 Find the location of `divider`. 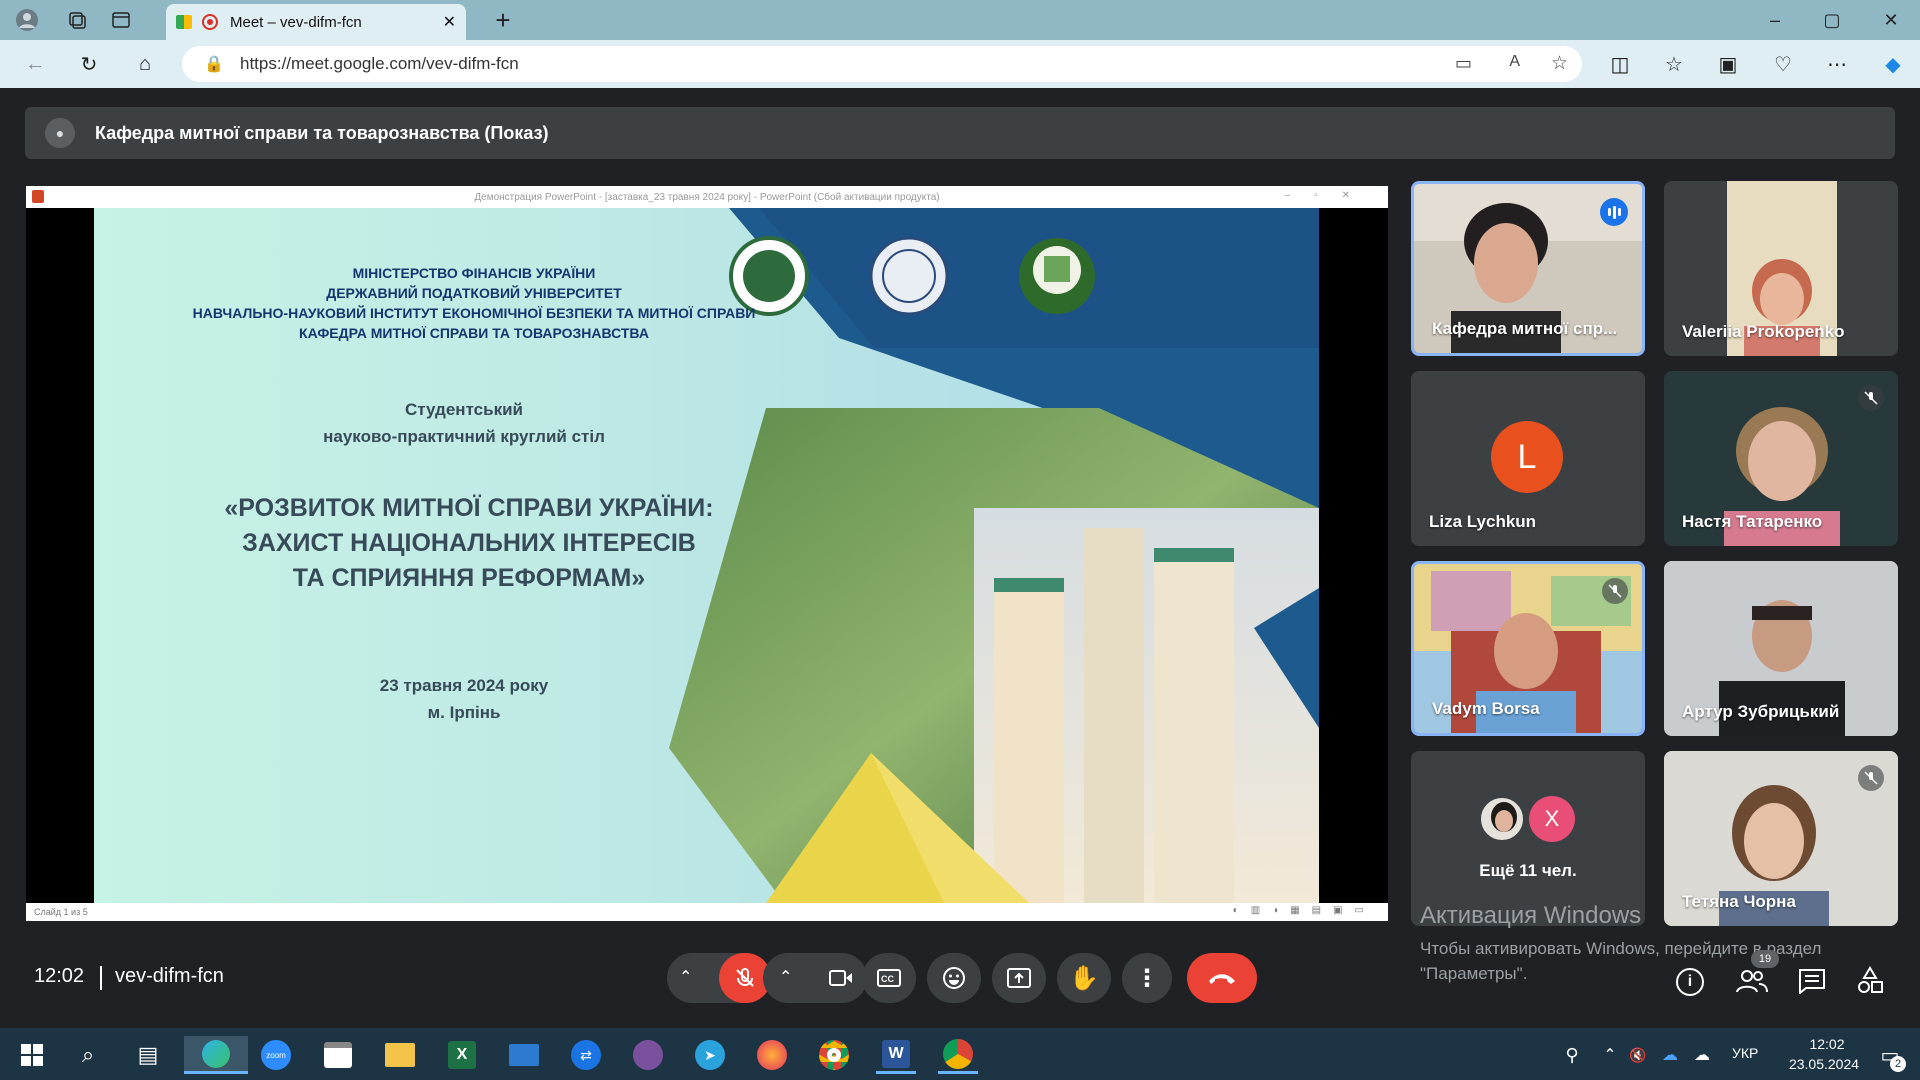

divider is located at coordinates (101, 978).